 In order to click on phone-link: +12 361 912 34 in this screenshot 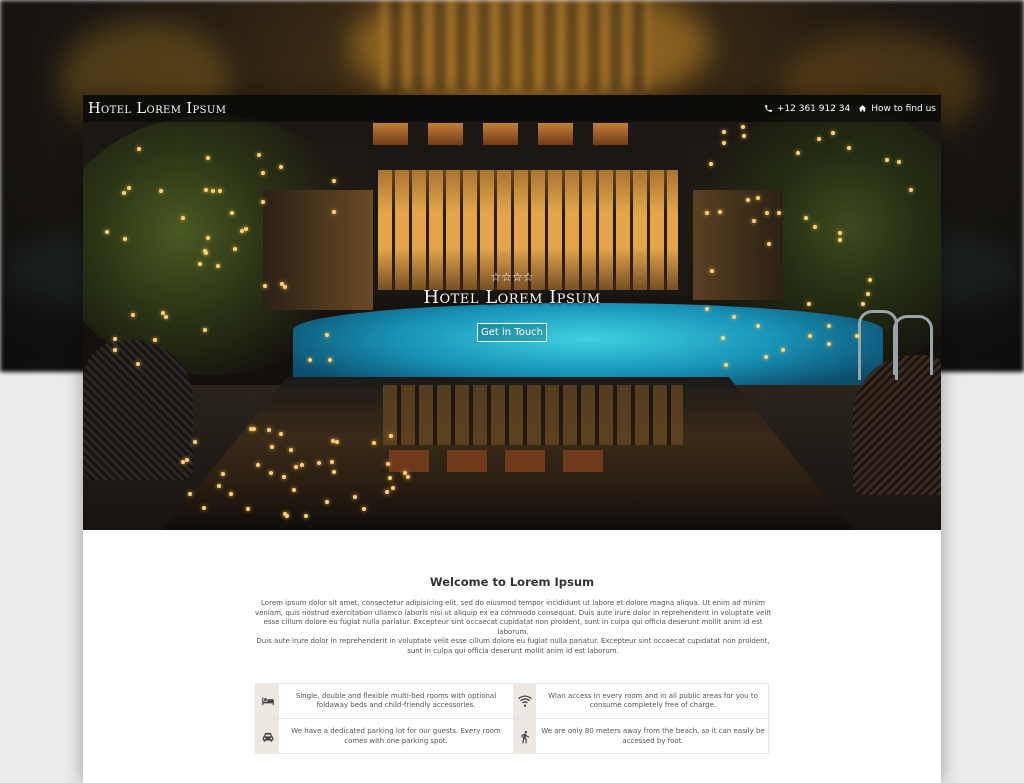, I will do `click(807, 109)`.